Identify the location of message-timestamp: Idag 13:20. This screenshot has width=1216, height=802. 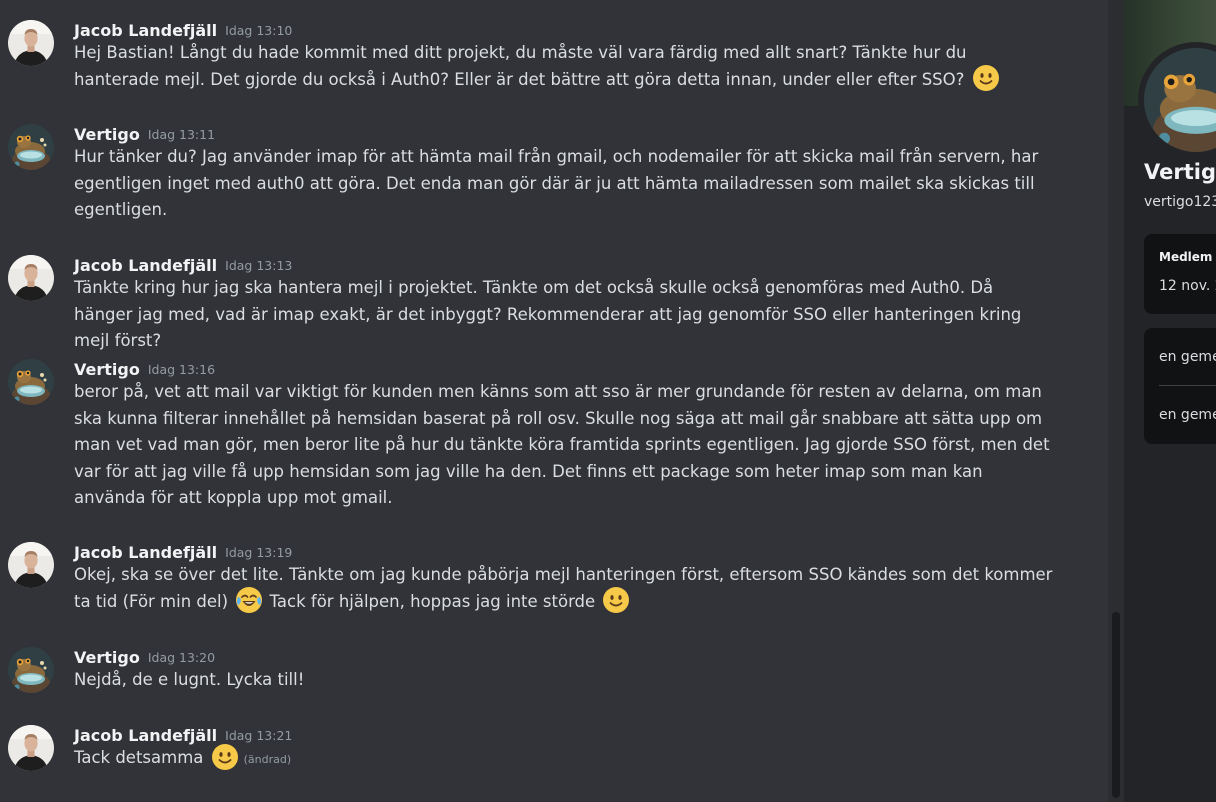
(181, 657).